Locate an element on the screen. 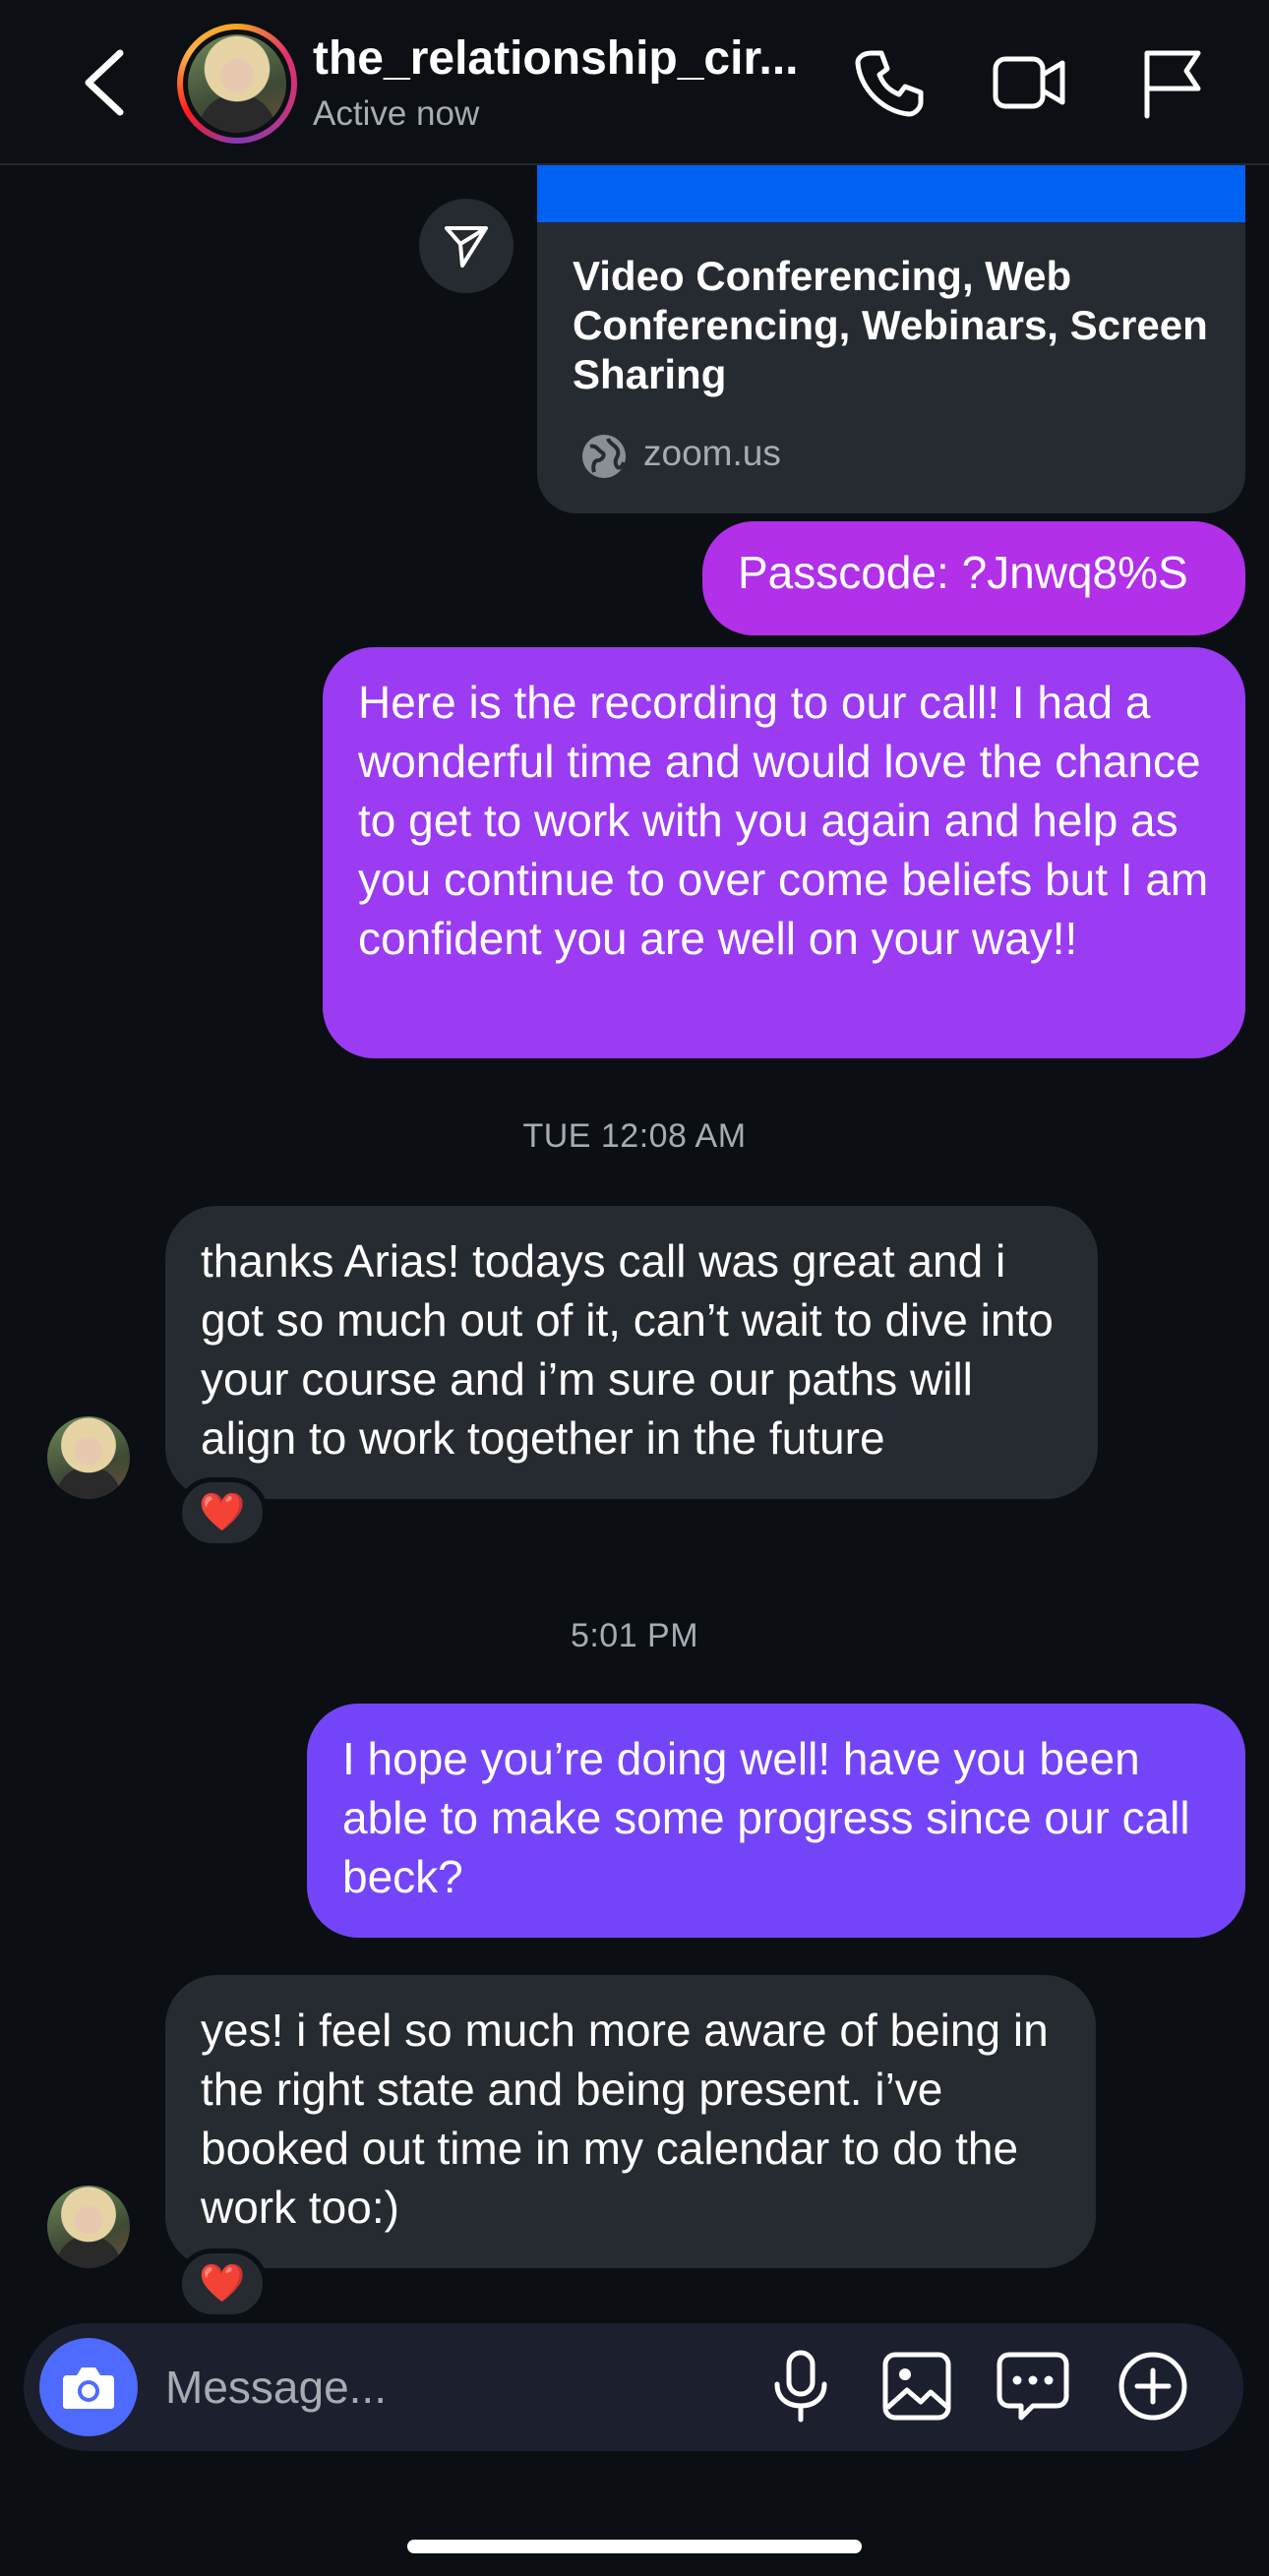 Image resolution: width=1269 pixels, height=2576 pixels. microphone-icon is located at coordinates (800, 2387).